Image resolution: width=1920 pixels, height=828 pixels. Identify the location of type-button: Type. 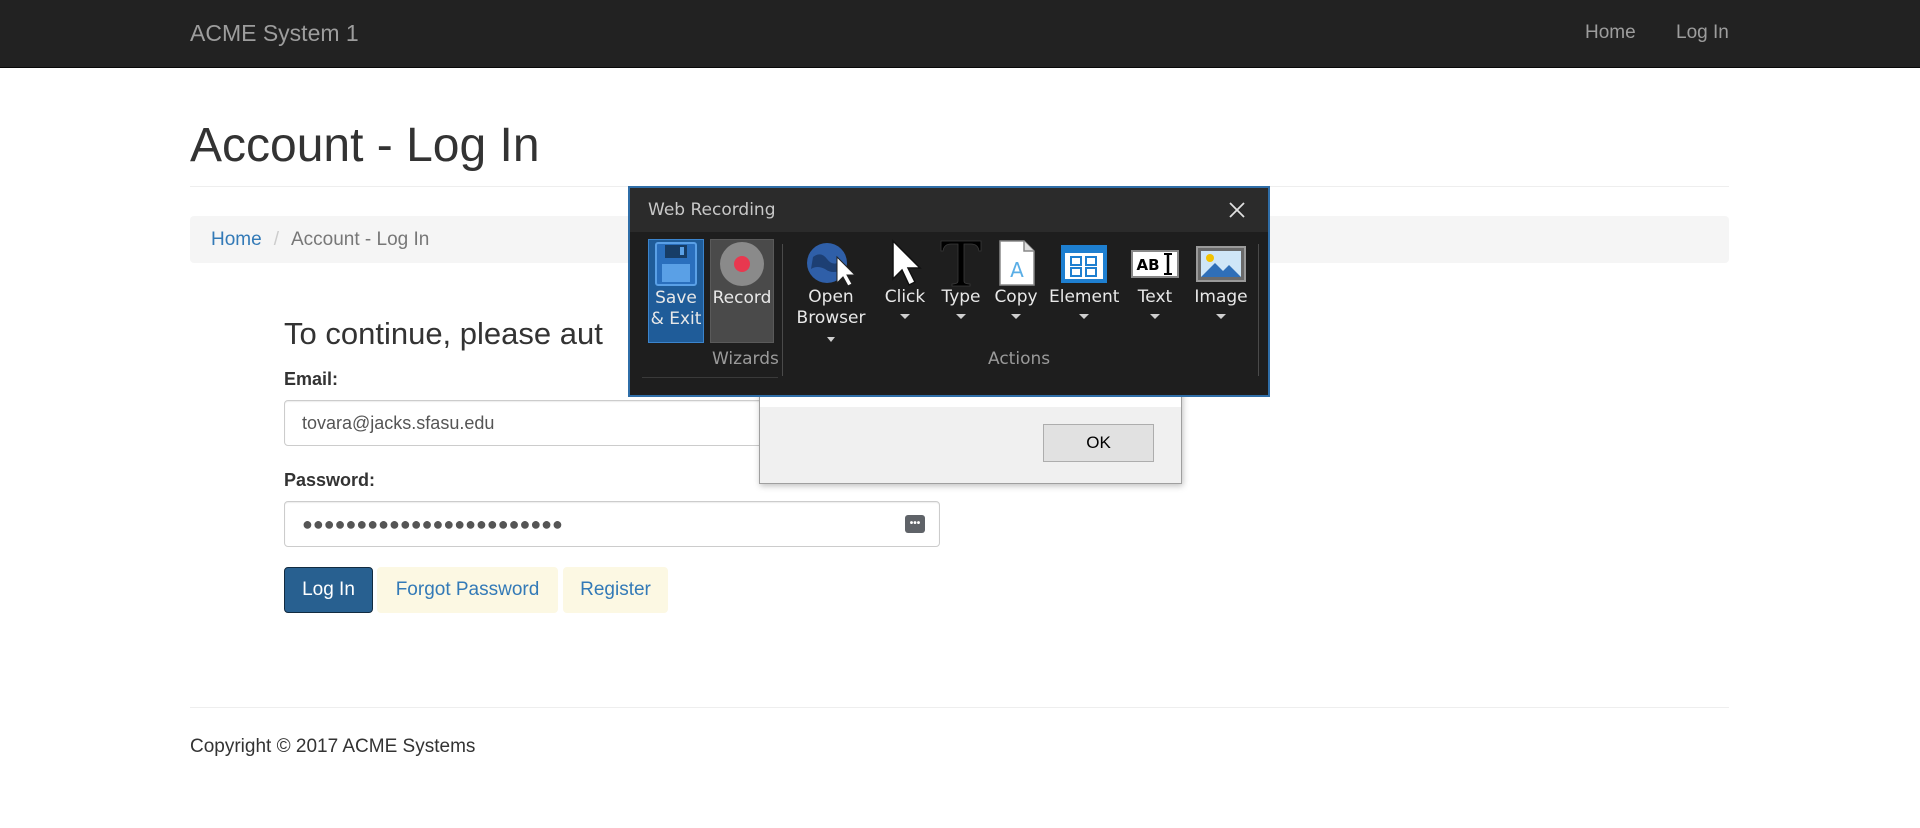
(961, 279).